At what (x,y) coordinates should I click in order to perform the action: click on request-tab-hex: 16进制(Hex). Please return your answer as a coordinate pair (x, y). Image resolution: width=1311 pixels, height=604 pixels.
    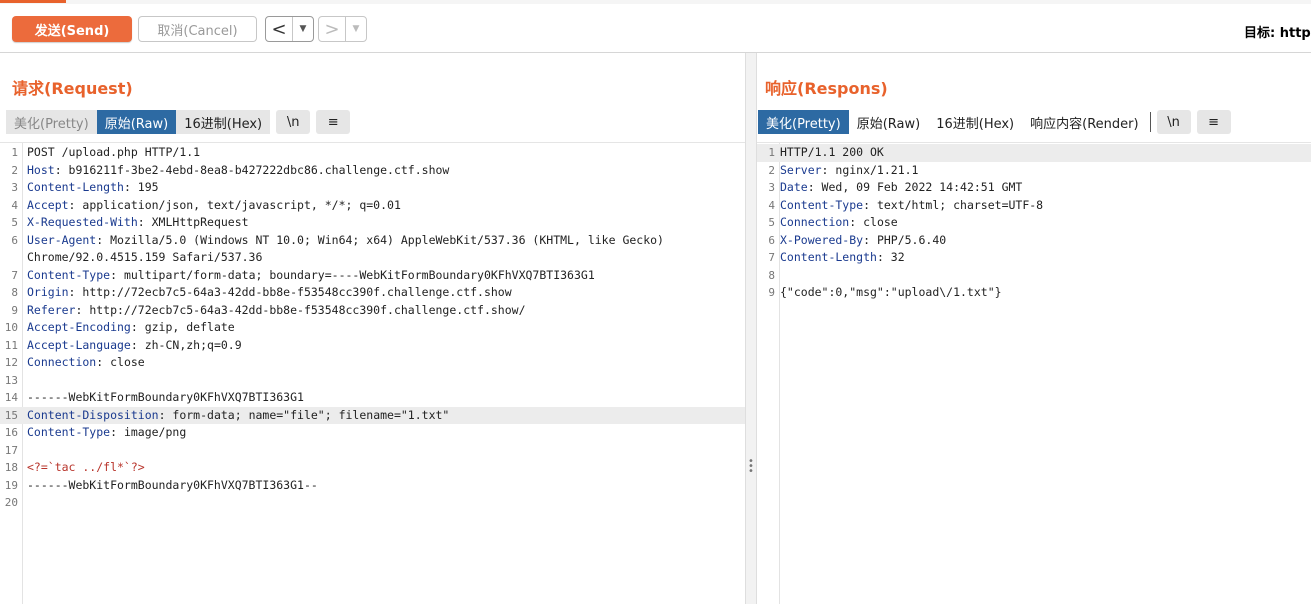
    Looking at the image, I should click on (223, 122).